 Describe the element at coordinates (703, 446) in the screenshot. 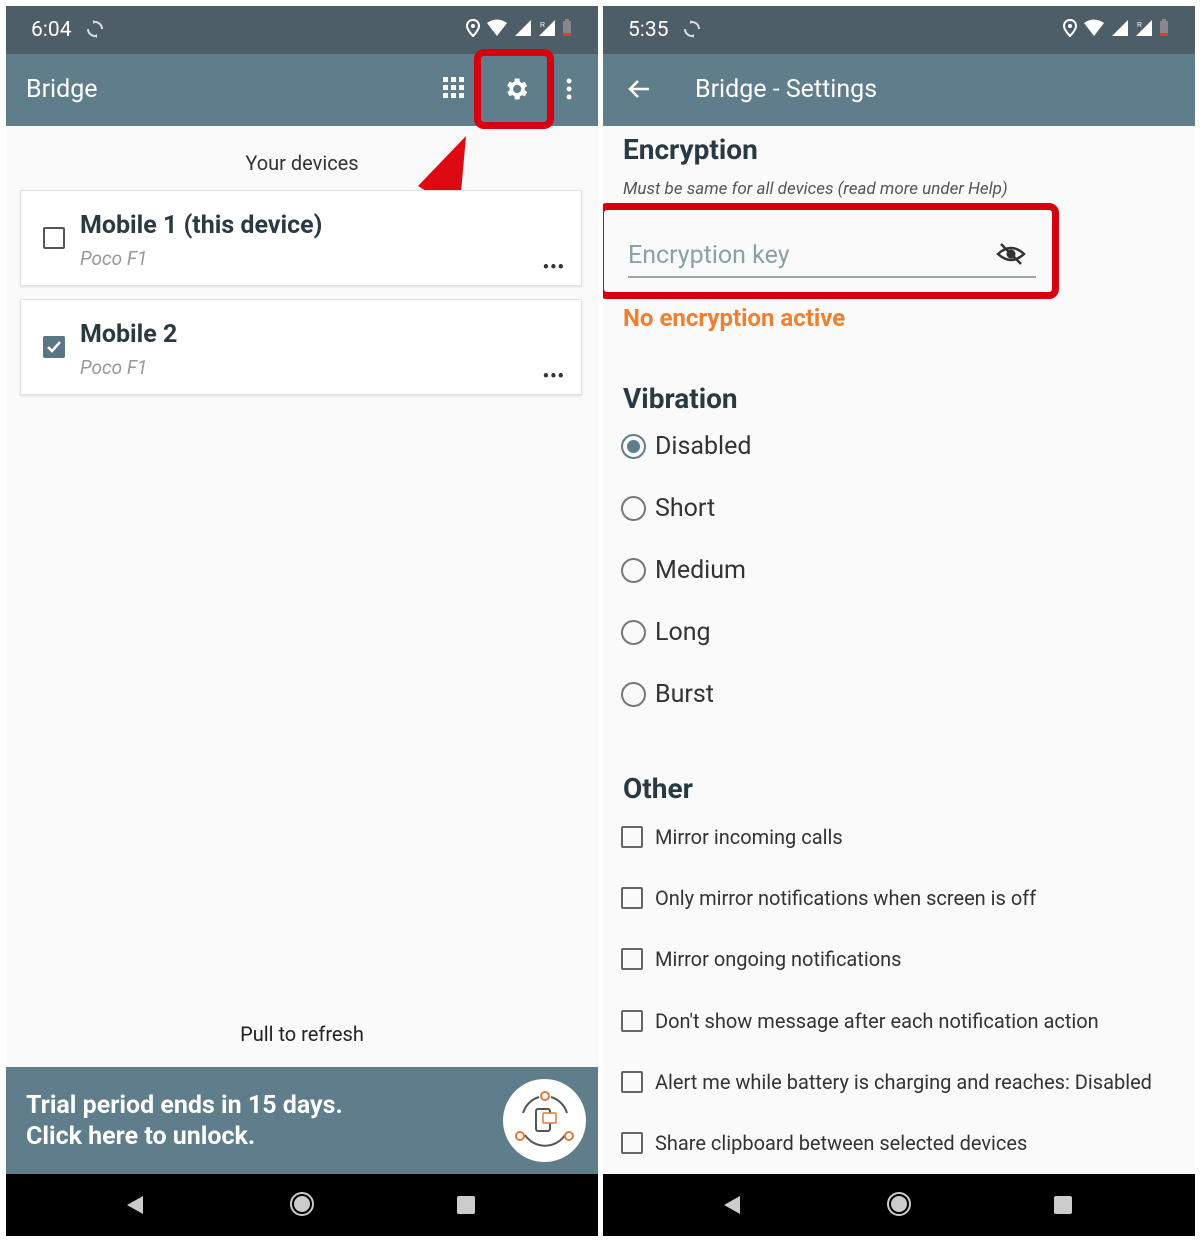

I see `radio-label: Disabled` at that location.